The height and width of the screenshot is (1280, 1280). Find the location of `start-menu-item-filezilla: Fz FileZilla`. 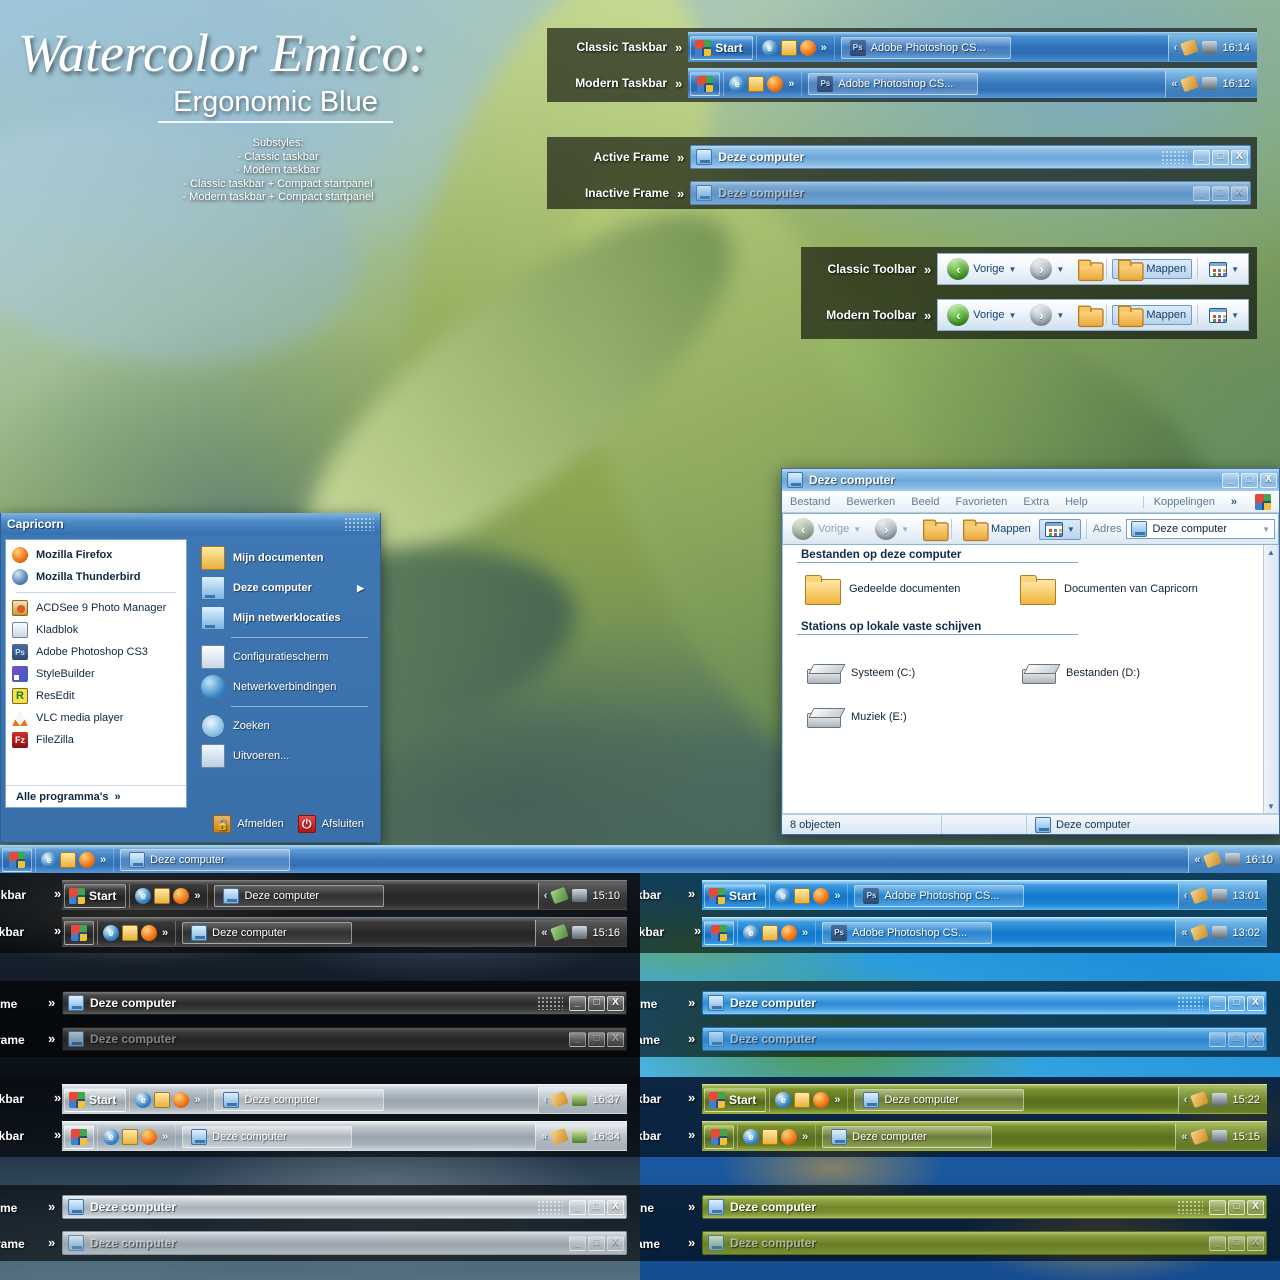

start-menu-item-filezilla: Fz FileZilla is located at coordinates (96, 740).